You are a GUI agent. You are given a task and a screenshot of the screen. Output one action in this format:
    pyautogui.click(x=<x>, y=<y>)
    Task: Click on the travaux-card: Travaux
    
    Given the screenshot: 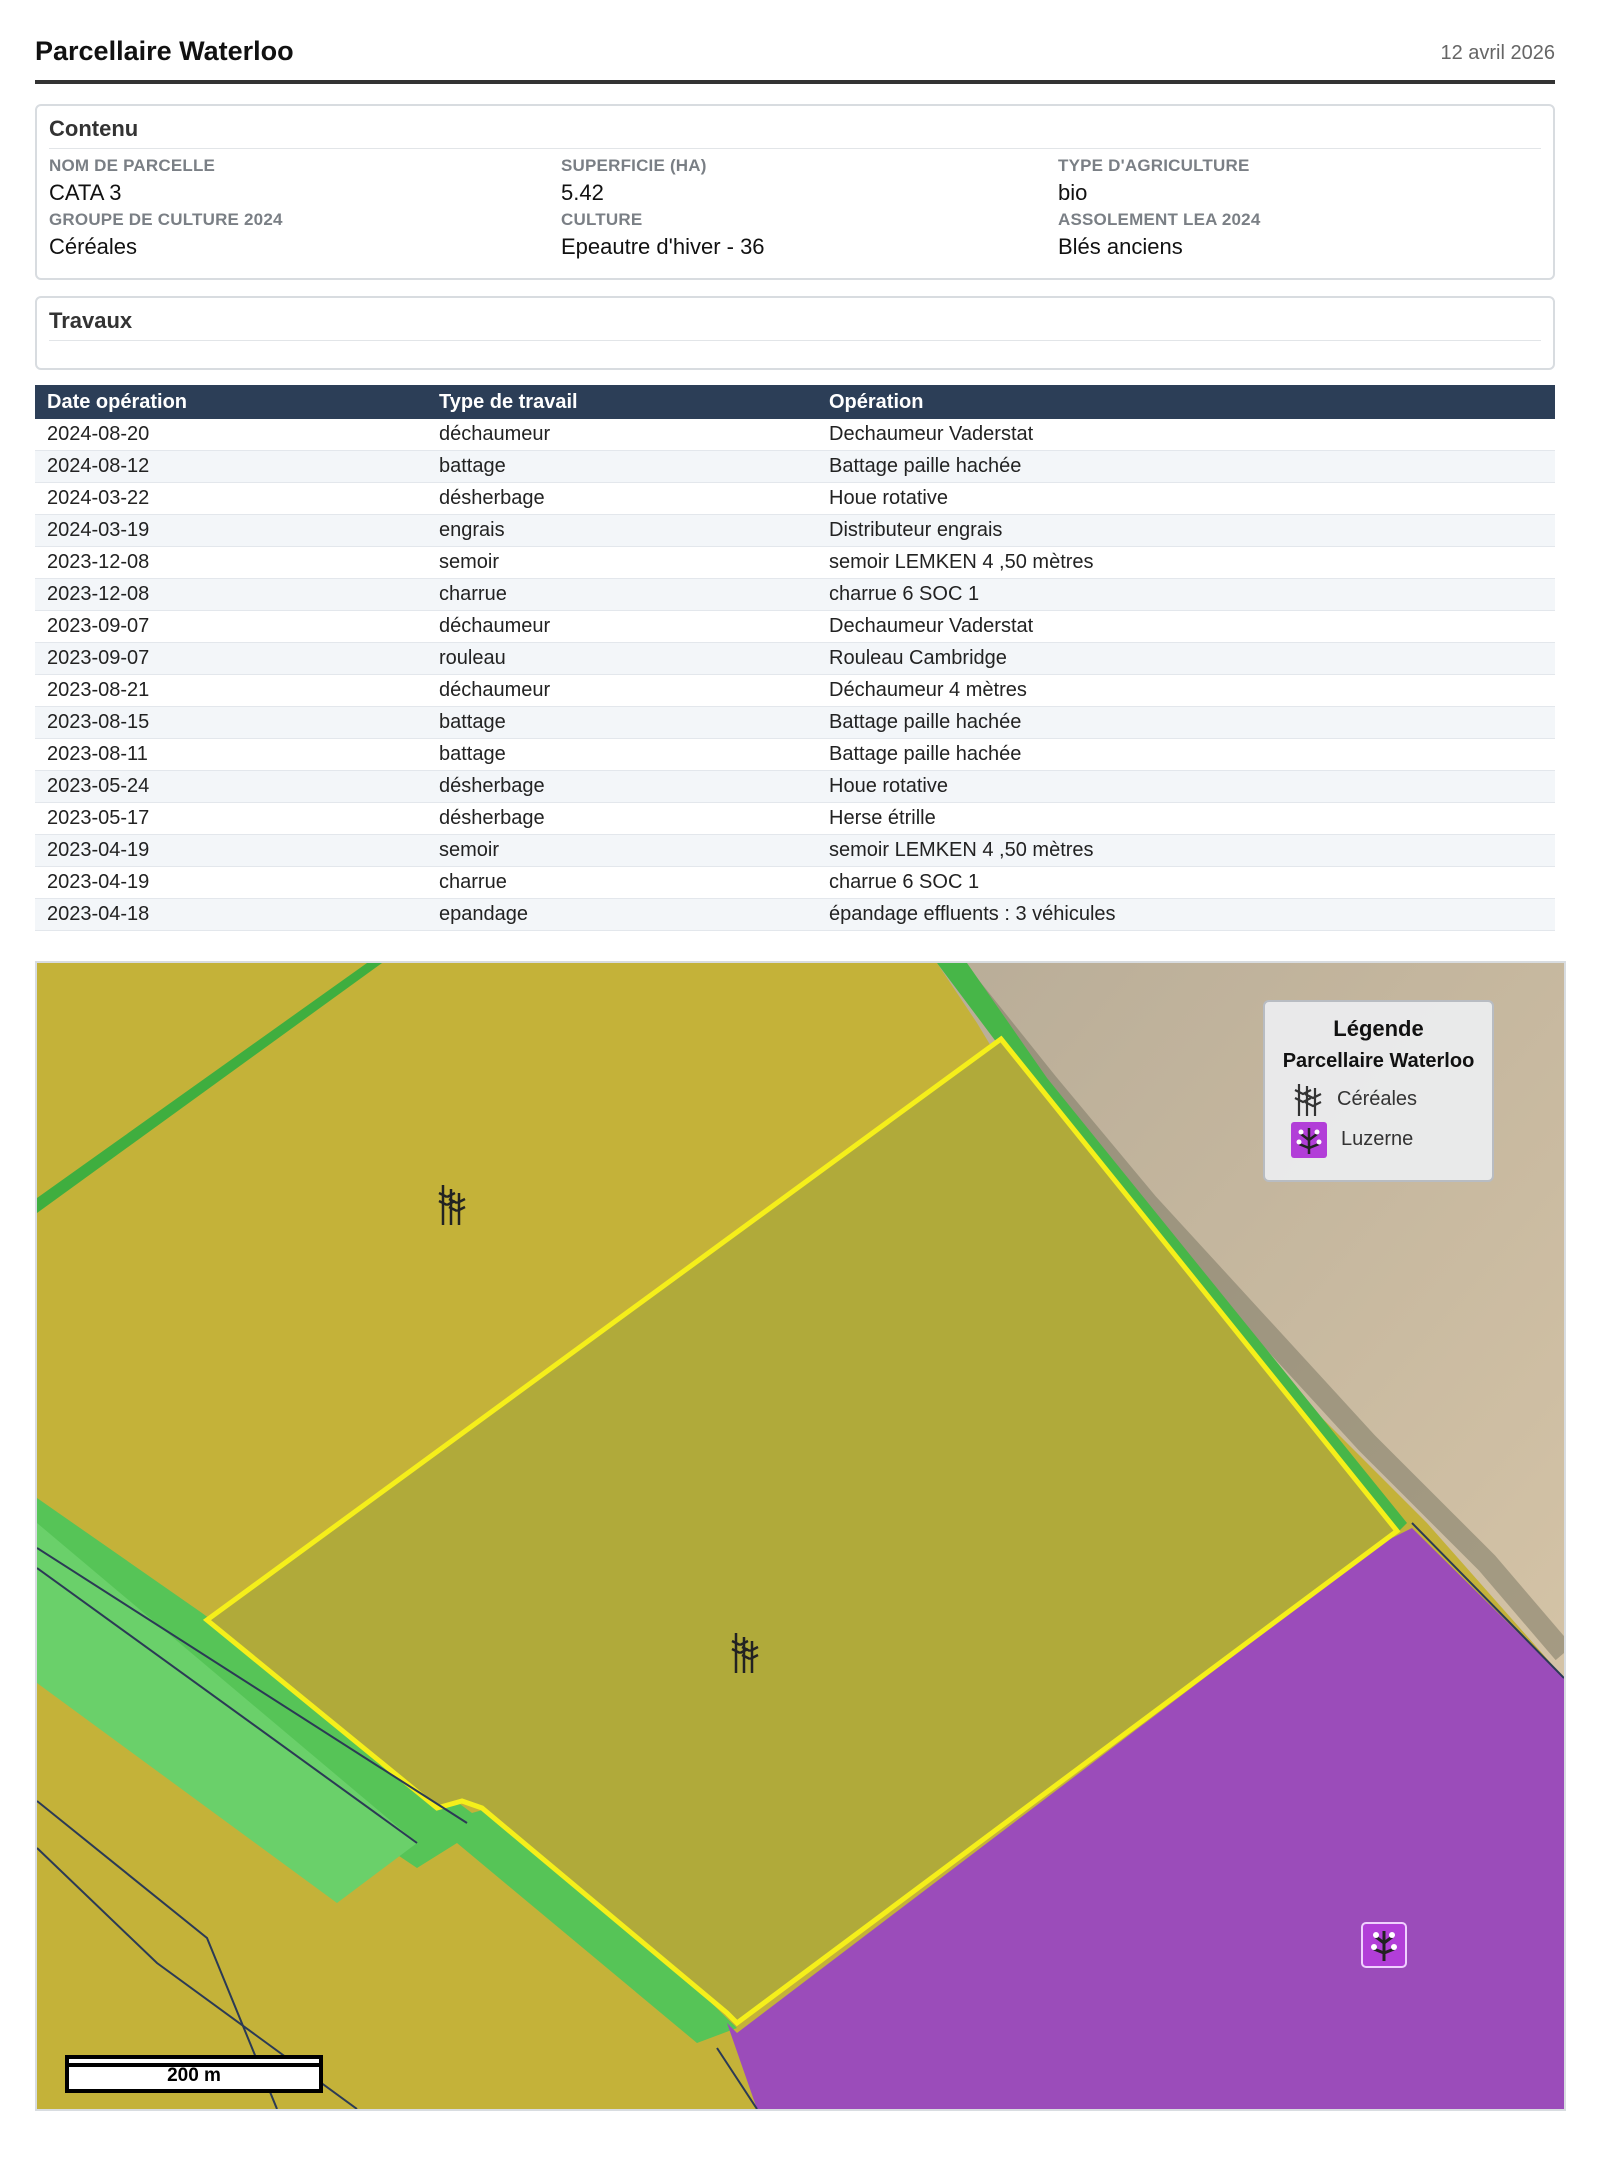 What is the action you would take?
    pyautogui.click(x=795, y=333)
    